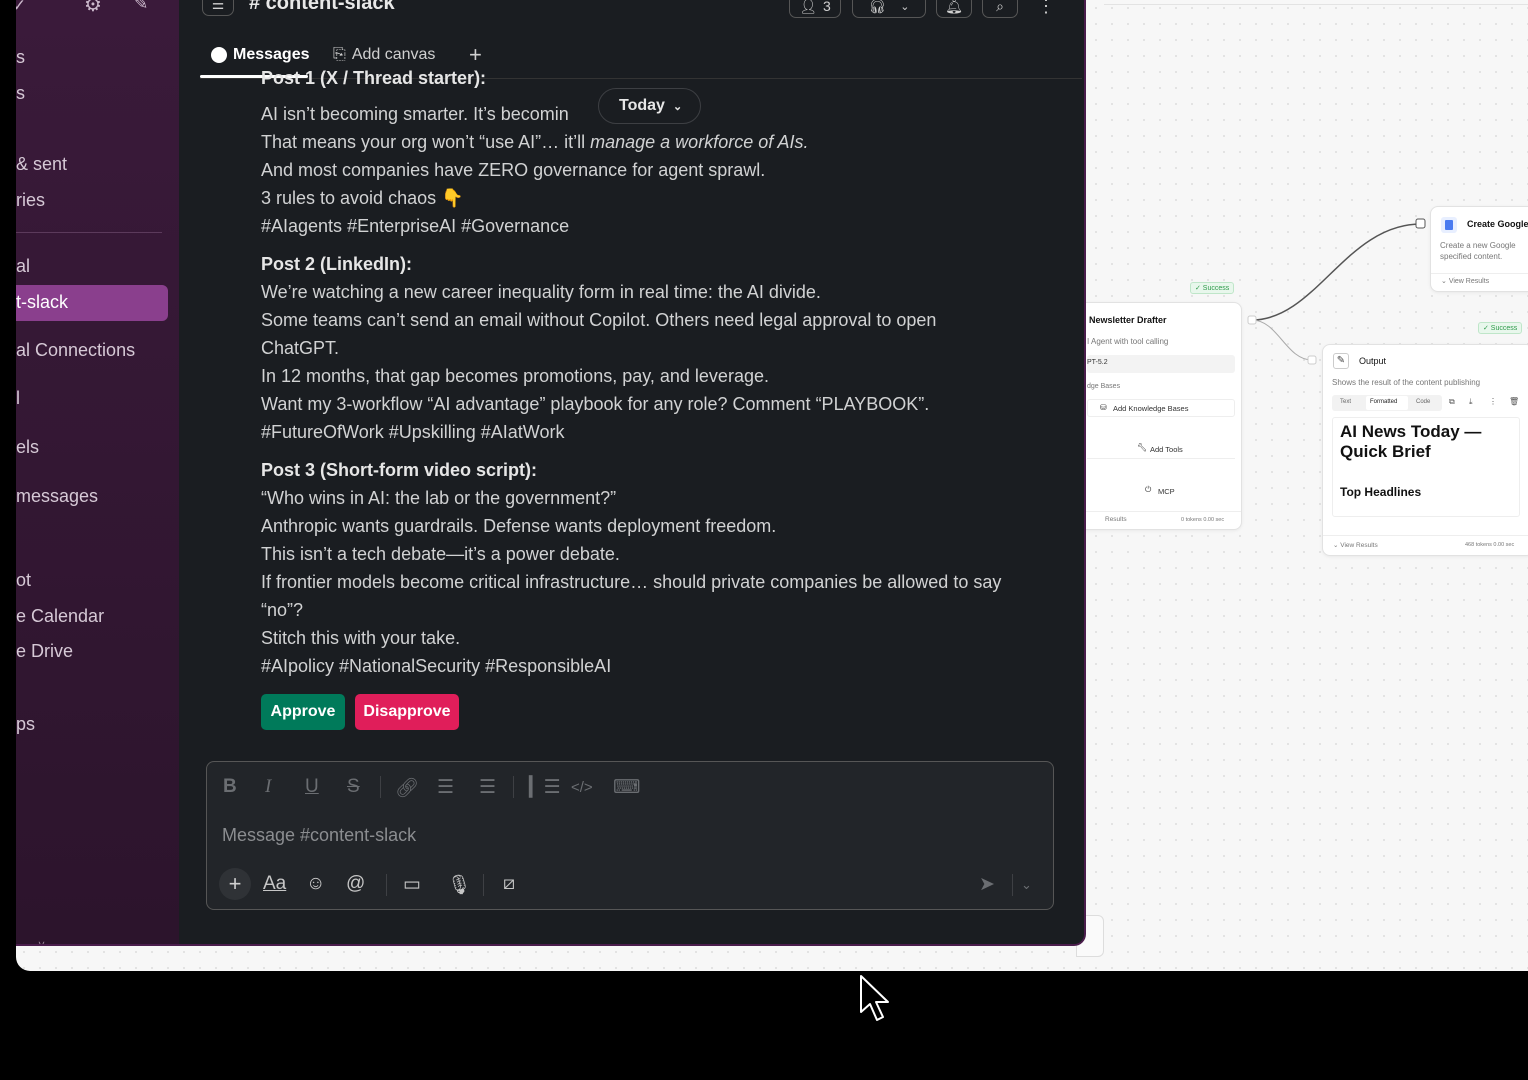  Describe the element at coordinates (545, 787) in the screenshot. I see `blockquote-icon: ▎☰` at that location.